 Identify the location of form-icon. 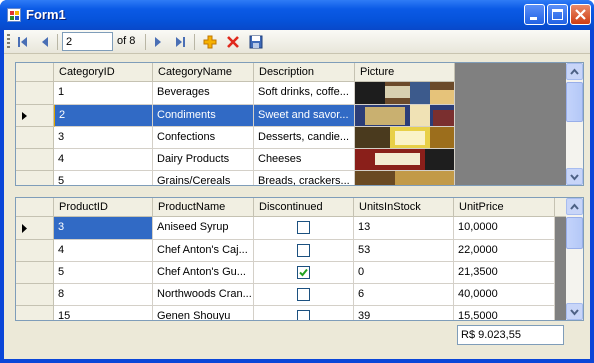
(14, 15).